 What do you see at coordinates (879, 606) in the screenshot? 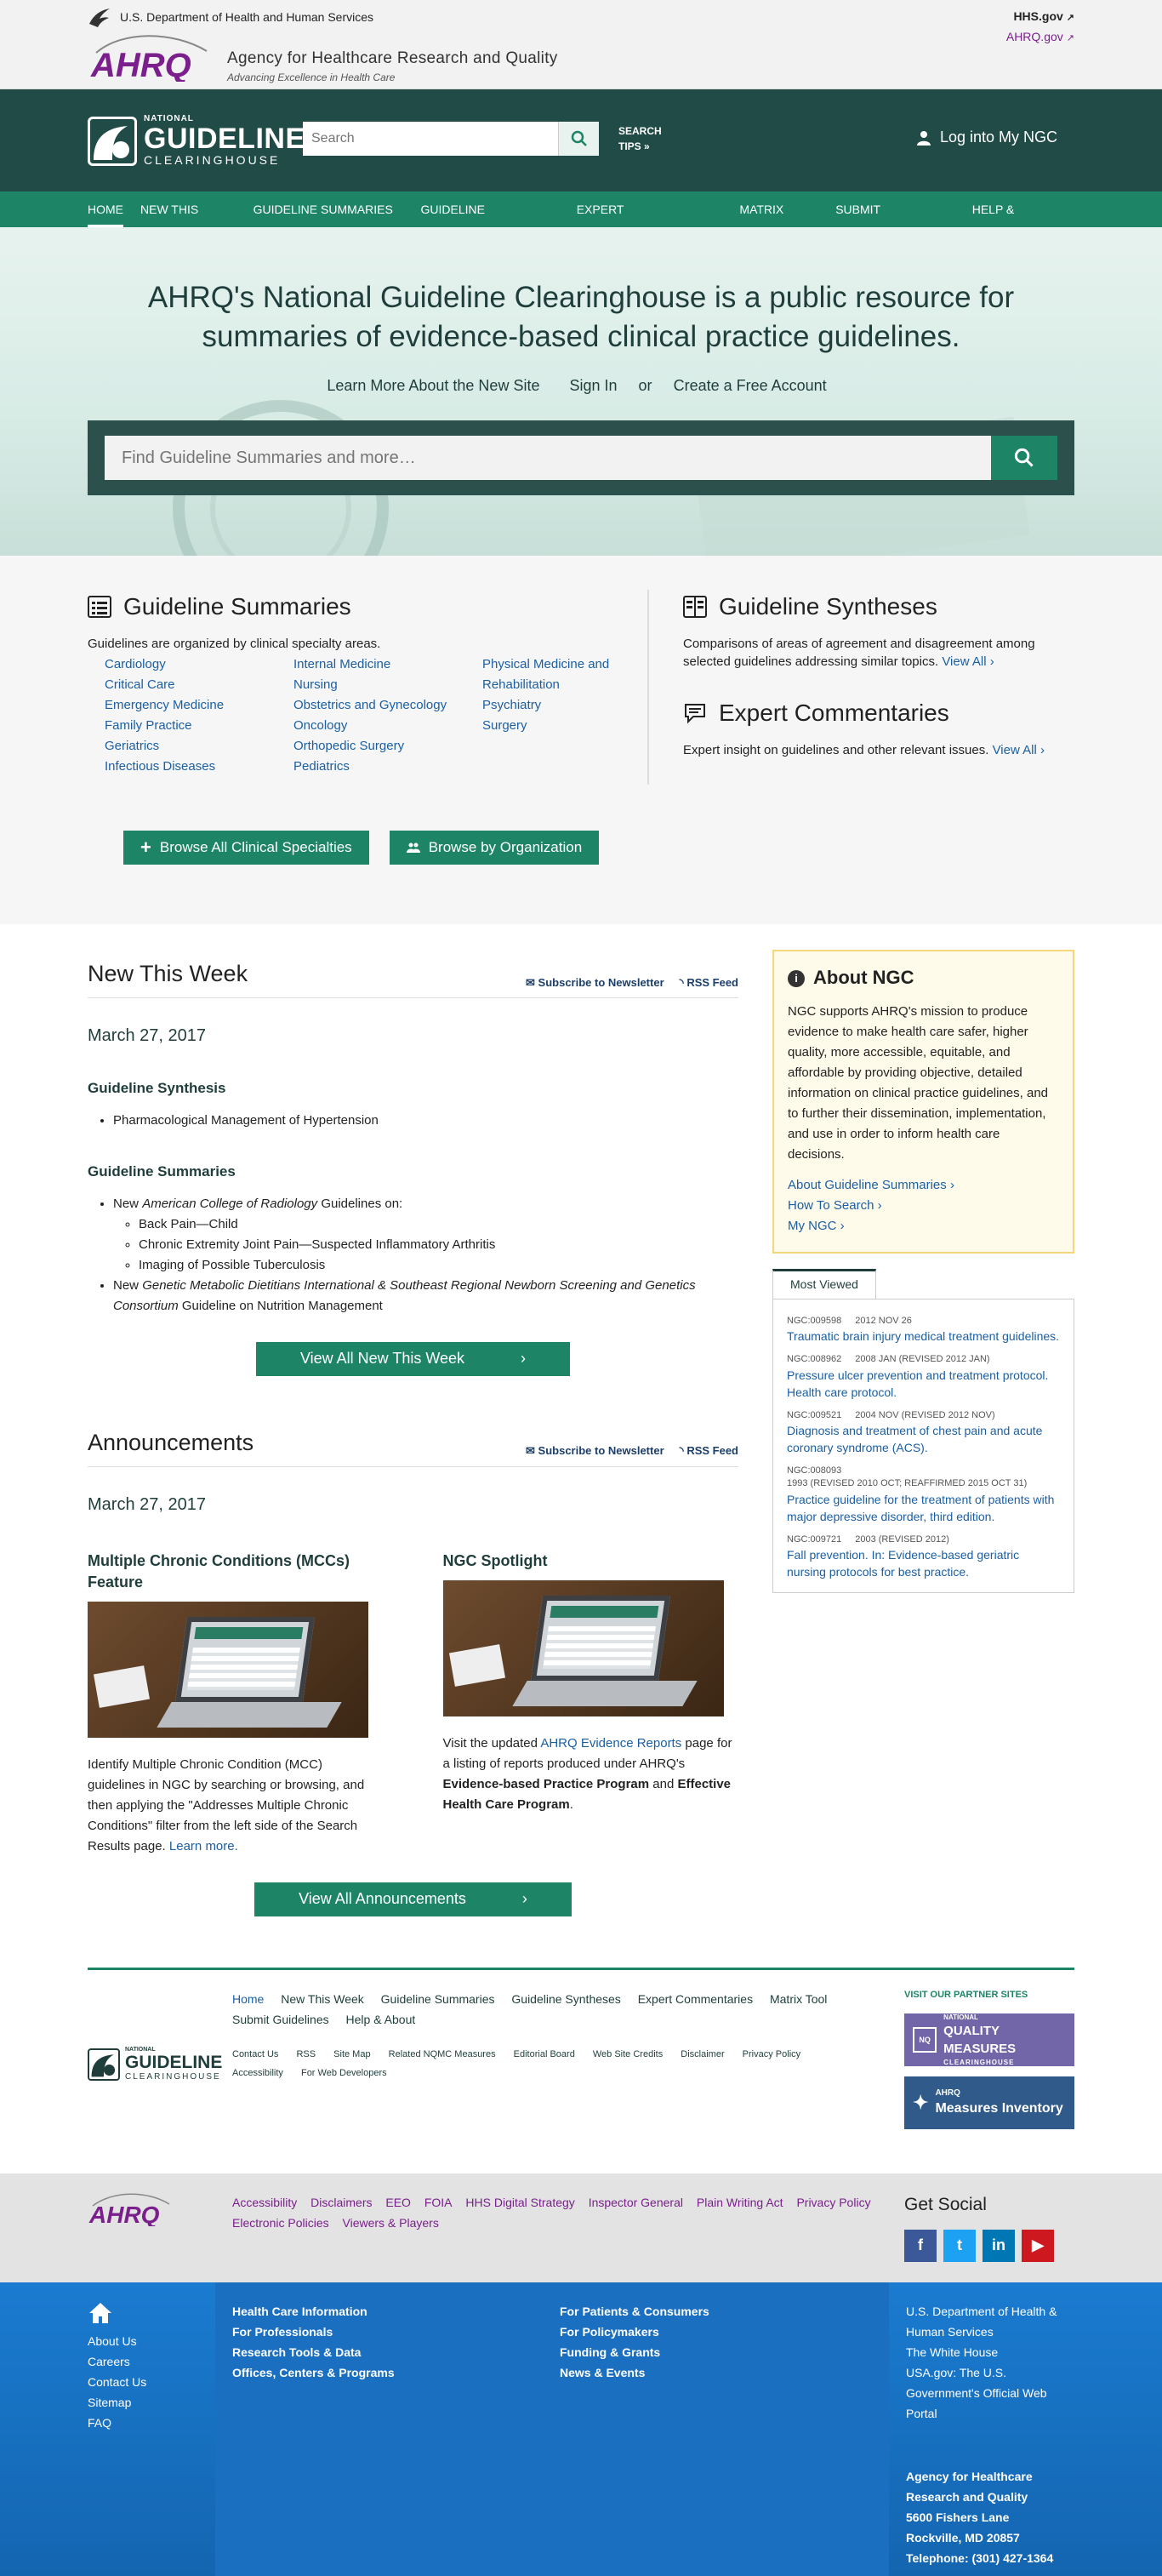
I see `guideline-syntheses-title: Guideline Syntheses` at bounding box center [879, 606].